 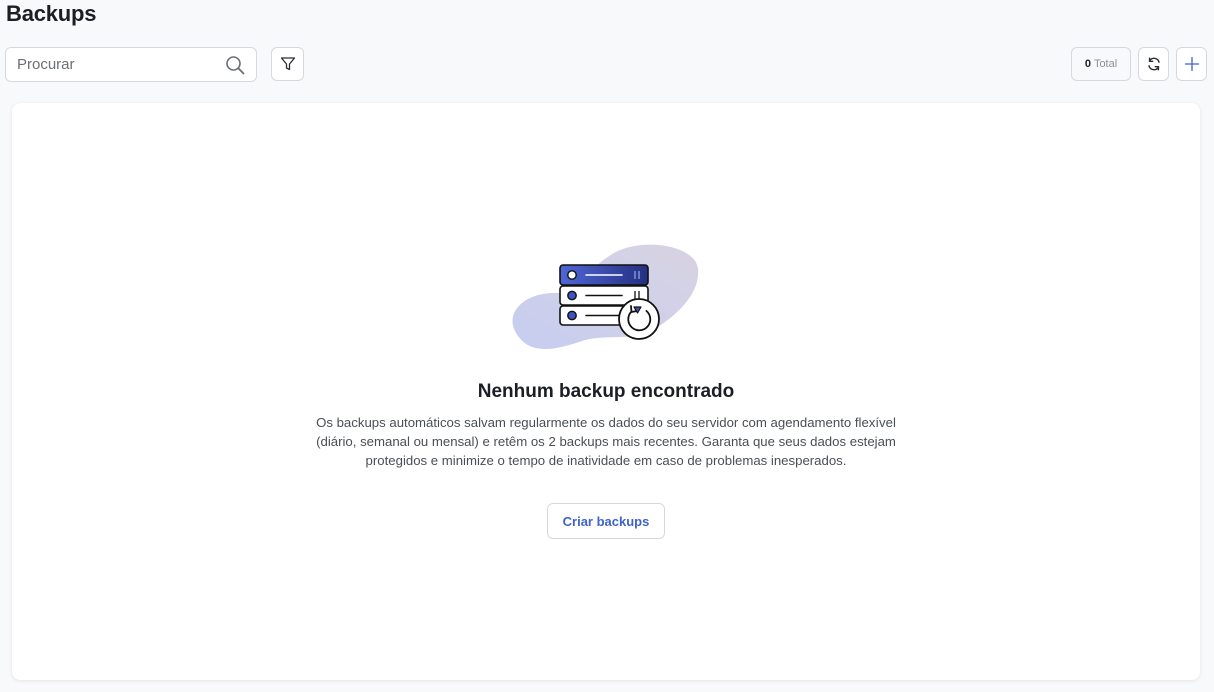 I want to click on refresh-button, so click(x=1153, y=64).